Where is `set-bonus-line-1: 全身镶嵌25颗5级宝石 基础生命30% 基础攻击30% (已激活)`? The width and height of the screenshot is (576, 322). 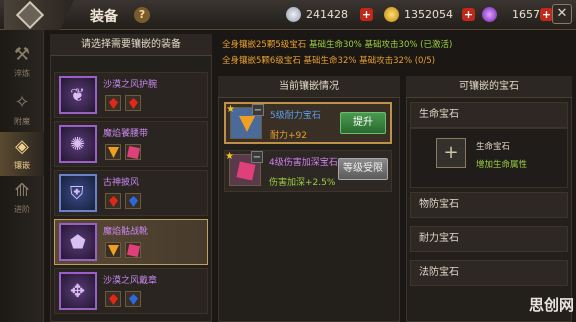 set-bonus-line-1: 全身镶嵌25颗5级宝石 基础生命30% 基础攻击30% (已激活) is located at coordinates (337, 45).